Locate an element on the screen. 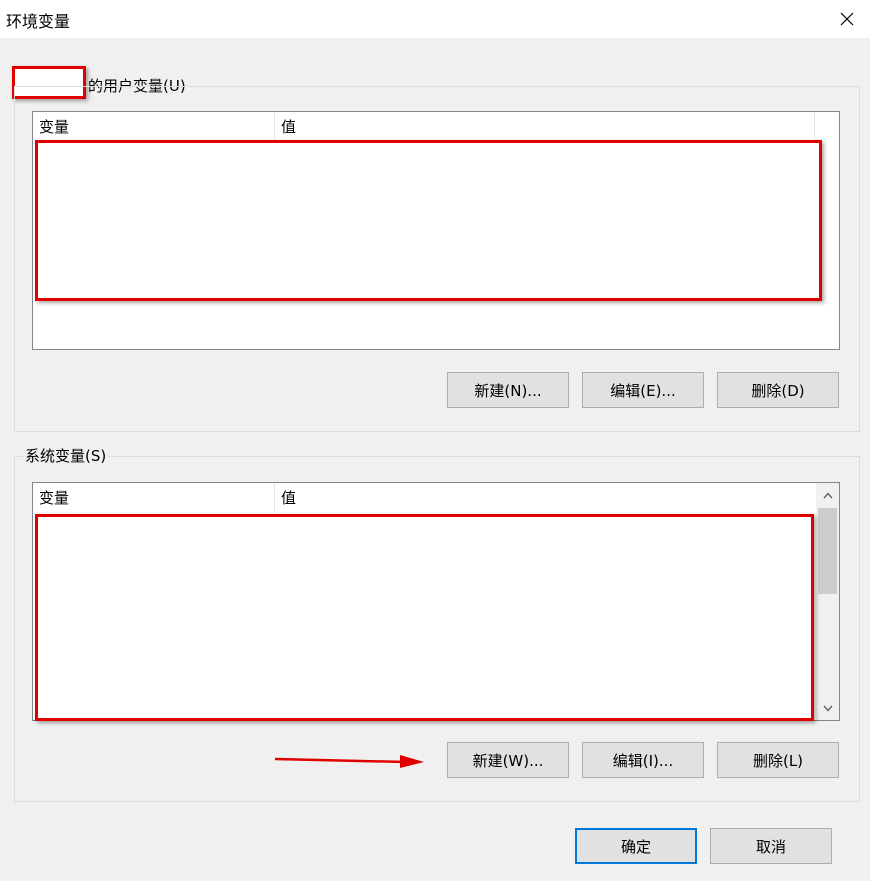  chevron-down-icon is located at coordinates (827, 708).